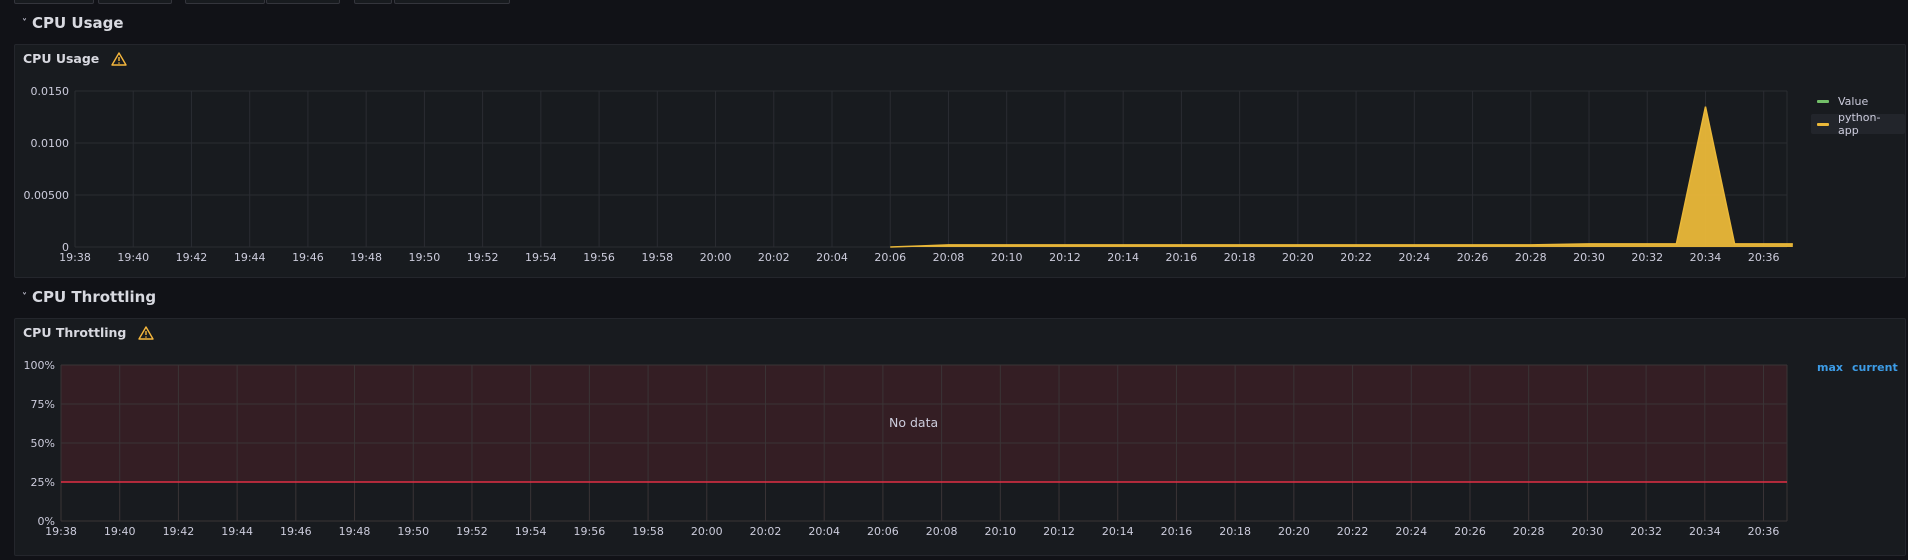  Describe the element at coordinates (39, 365) in the screenshot. I see `y-tick-label: 100%` at that location.